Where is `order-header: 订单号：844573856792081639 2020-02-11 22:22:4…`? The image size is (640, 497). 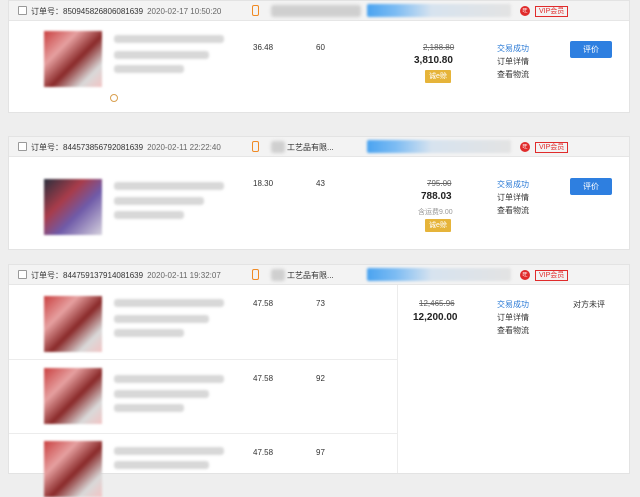 order-header: 订单号：844573856792081639 2020-02-11 22:22:4… is located at coordinates (319, 147).